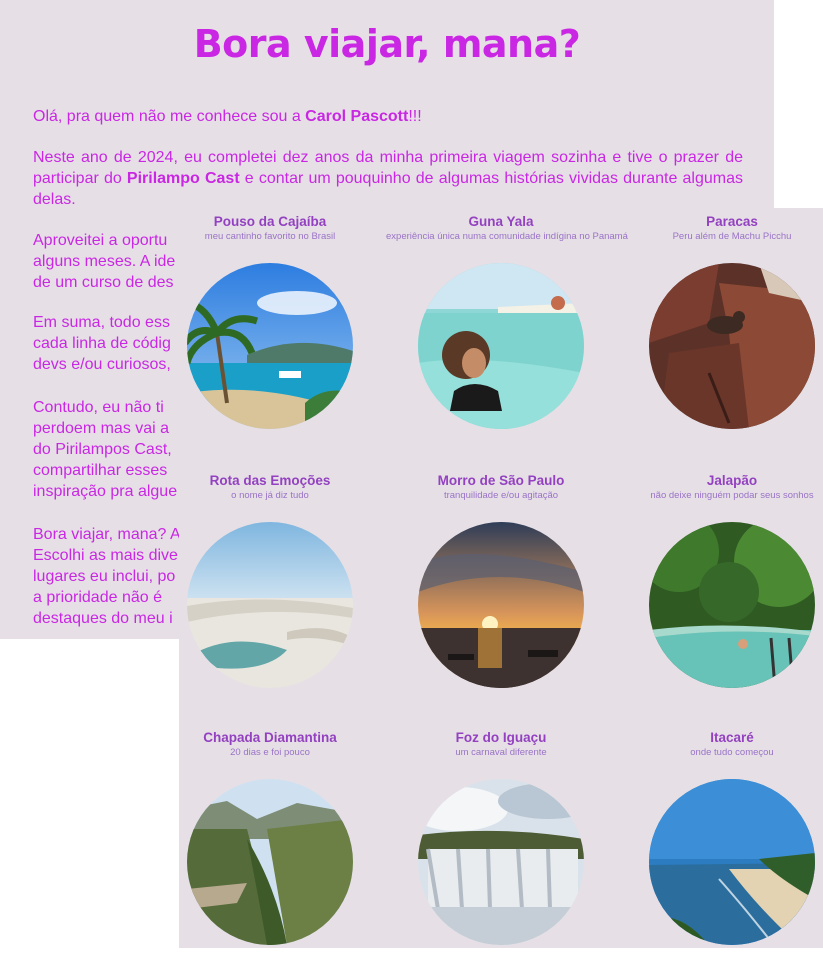 This screenshot has width=823, height=962. What do you see at coordinates (104, 261) in the screenshot?
I see `intro-line: alguns meses. A ide` at bounding box center [104, 261].